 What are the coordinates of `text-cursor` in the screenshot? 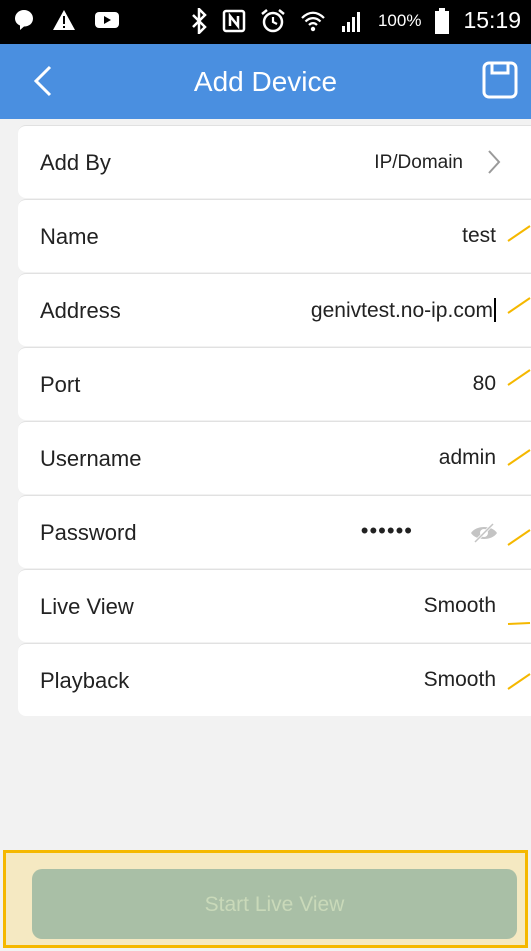 It's located at (495, 310).